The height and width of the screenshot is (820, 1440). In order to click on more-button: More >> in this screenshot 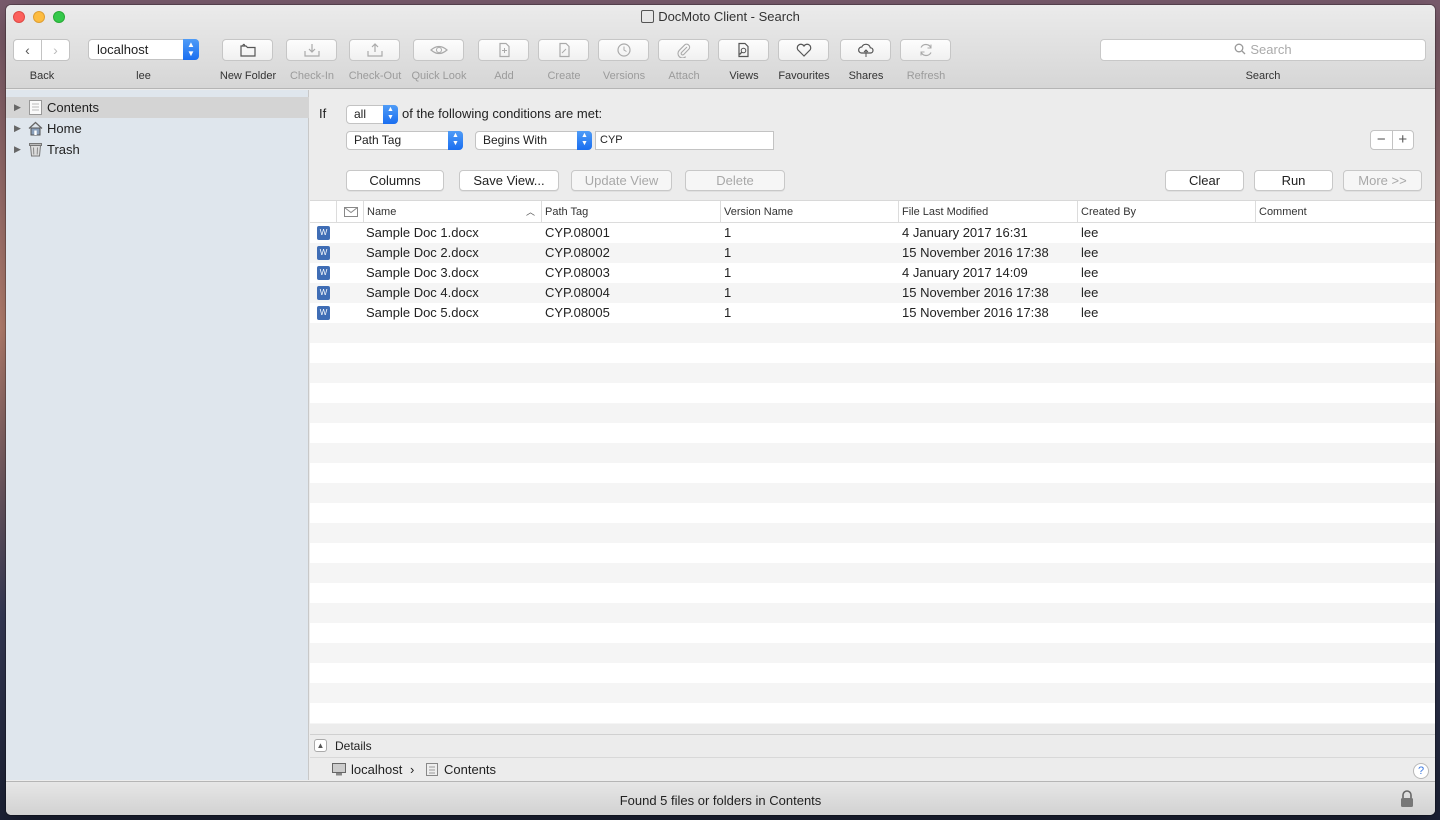, I will do `click(1382, 180)`.